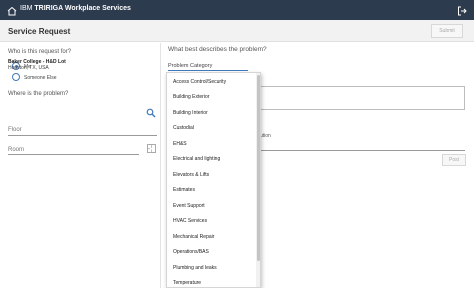 The height and width of the screenshot is (288, 474). I want to click on page-title: Service Request, so click(39, 31).